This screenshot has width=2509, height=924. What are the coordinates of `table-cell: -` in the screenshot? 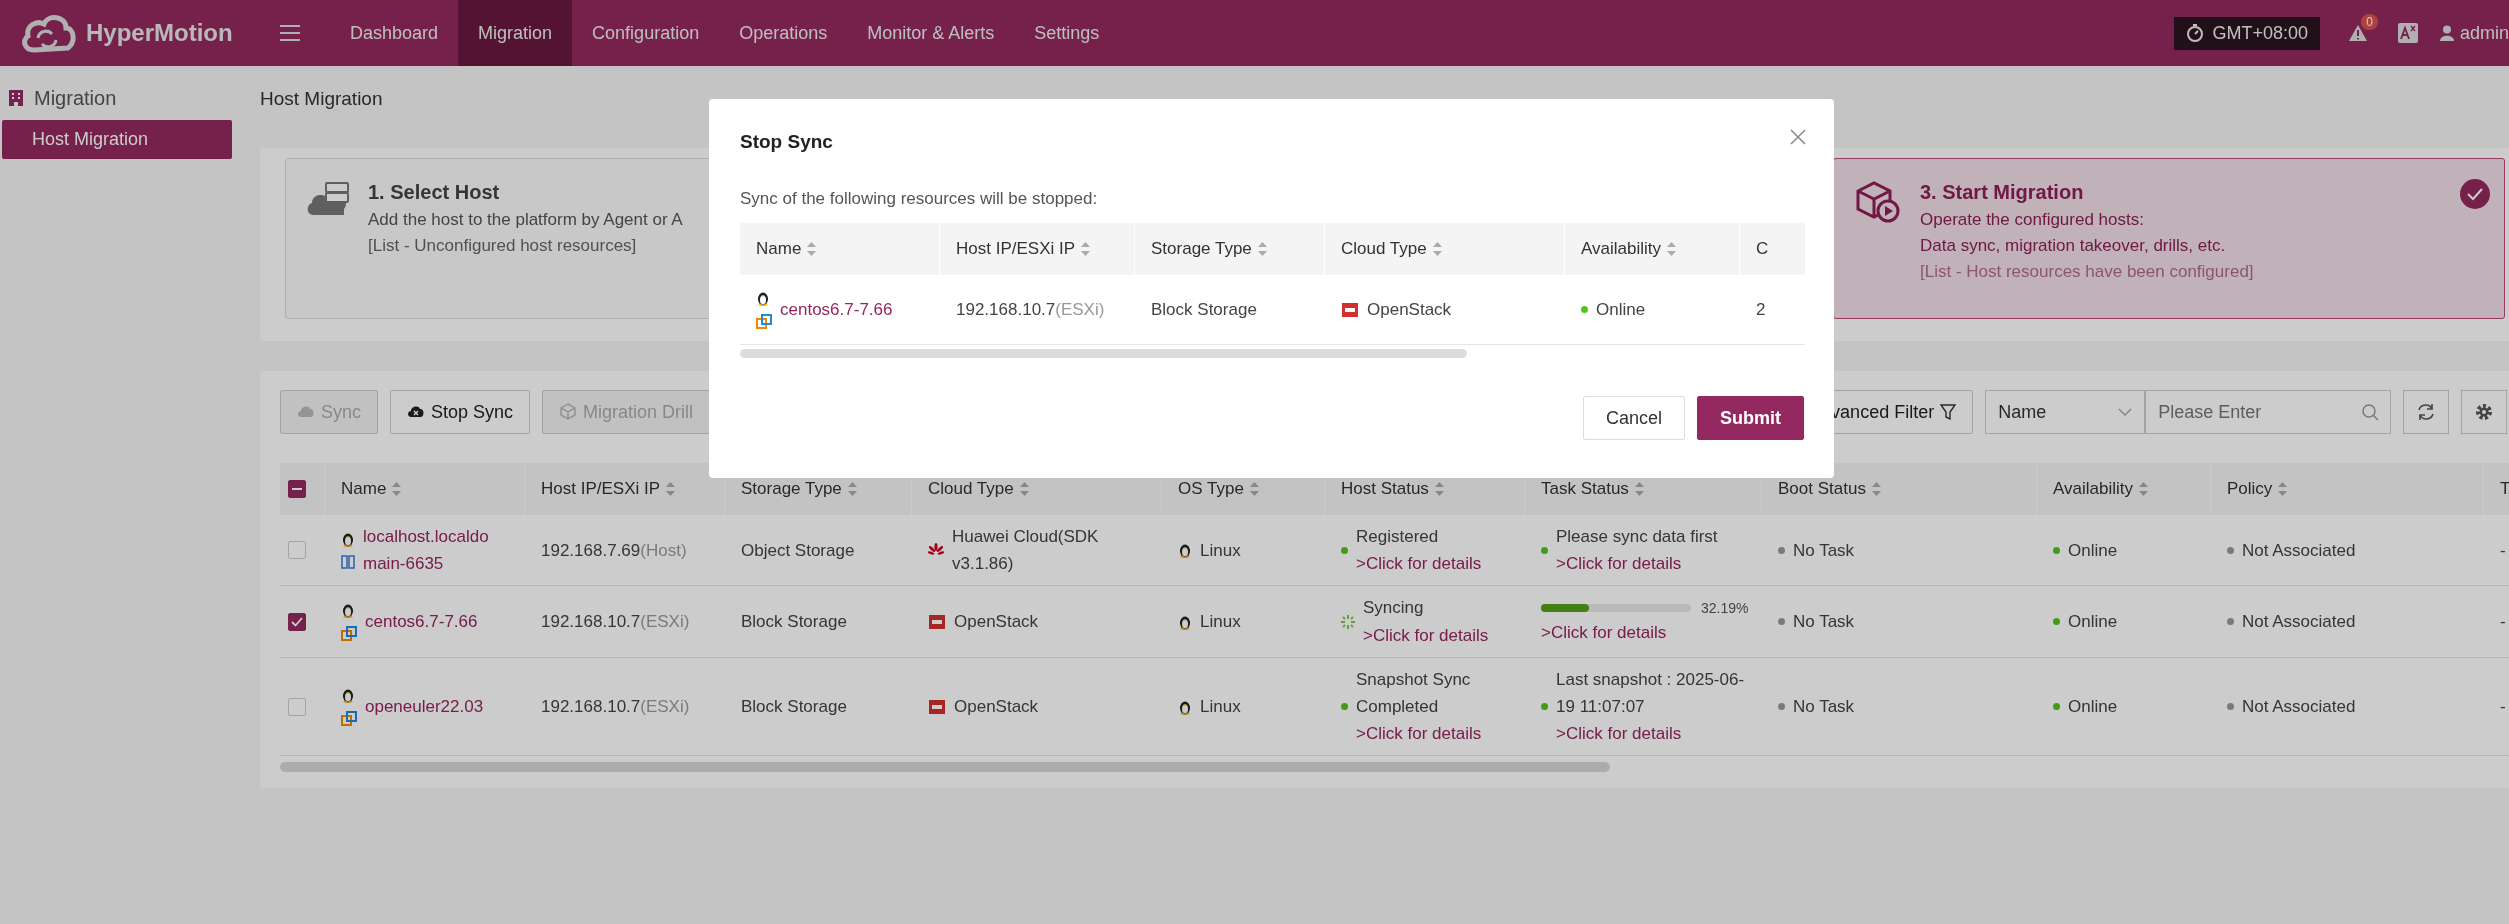 It's located at (2496, 622).